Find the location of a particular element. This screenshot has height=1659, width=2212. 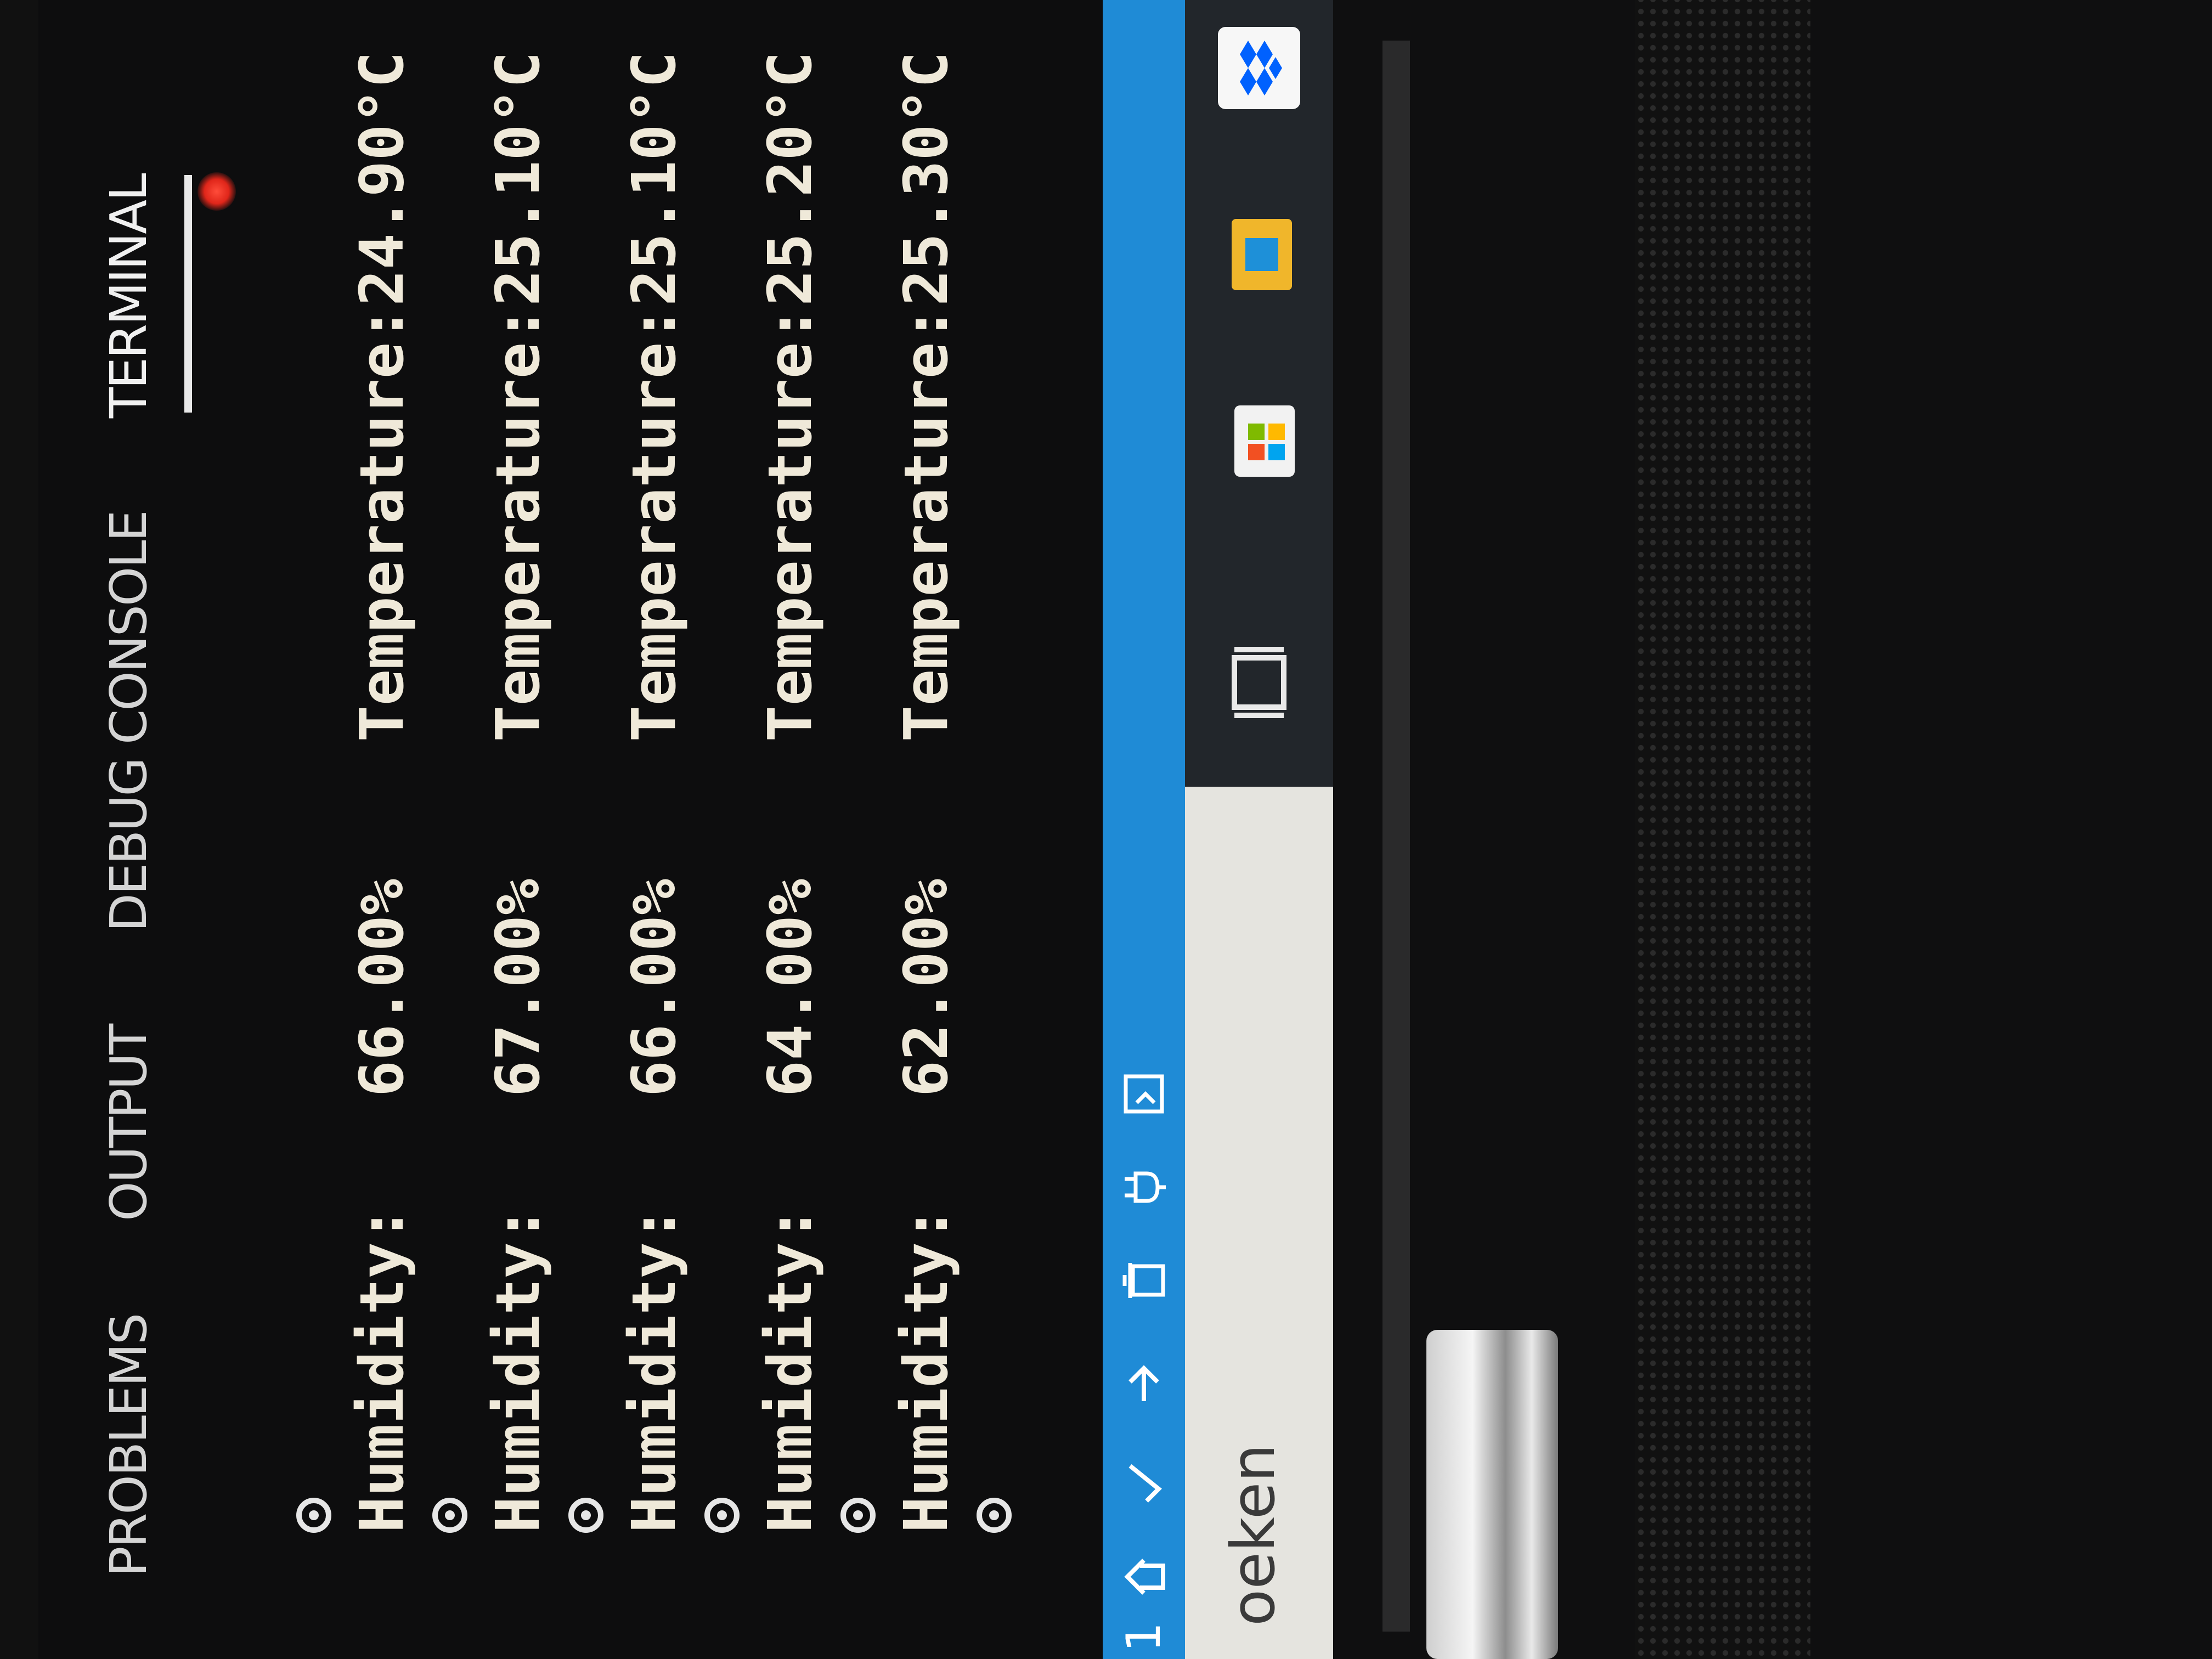

file-explorer-icon is located at coordinates (1259, 255).